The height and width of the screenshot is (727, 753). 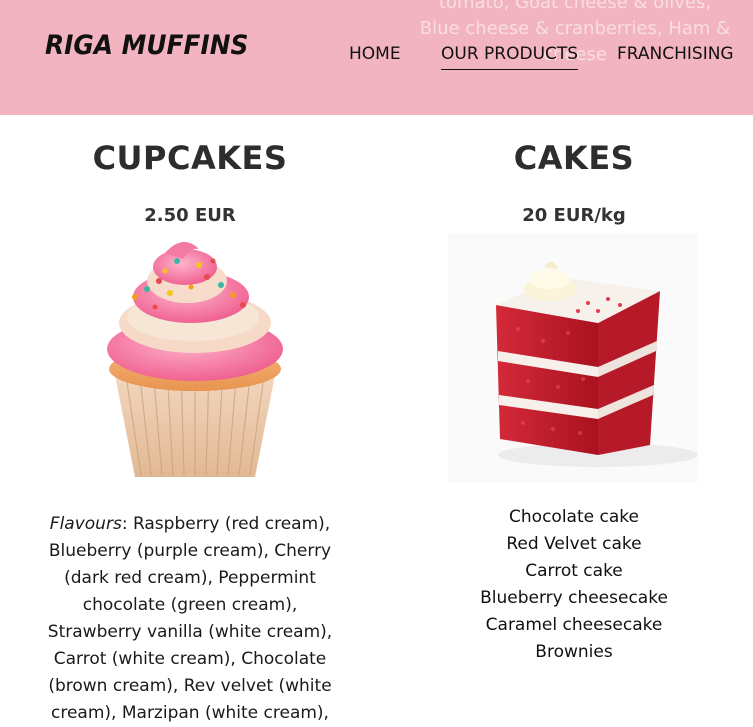 I want to click on nav-our-products: OUR PRODUCTS, so click(x=510, y=57).